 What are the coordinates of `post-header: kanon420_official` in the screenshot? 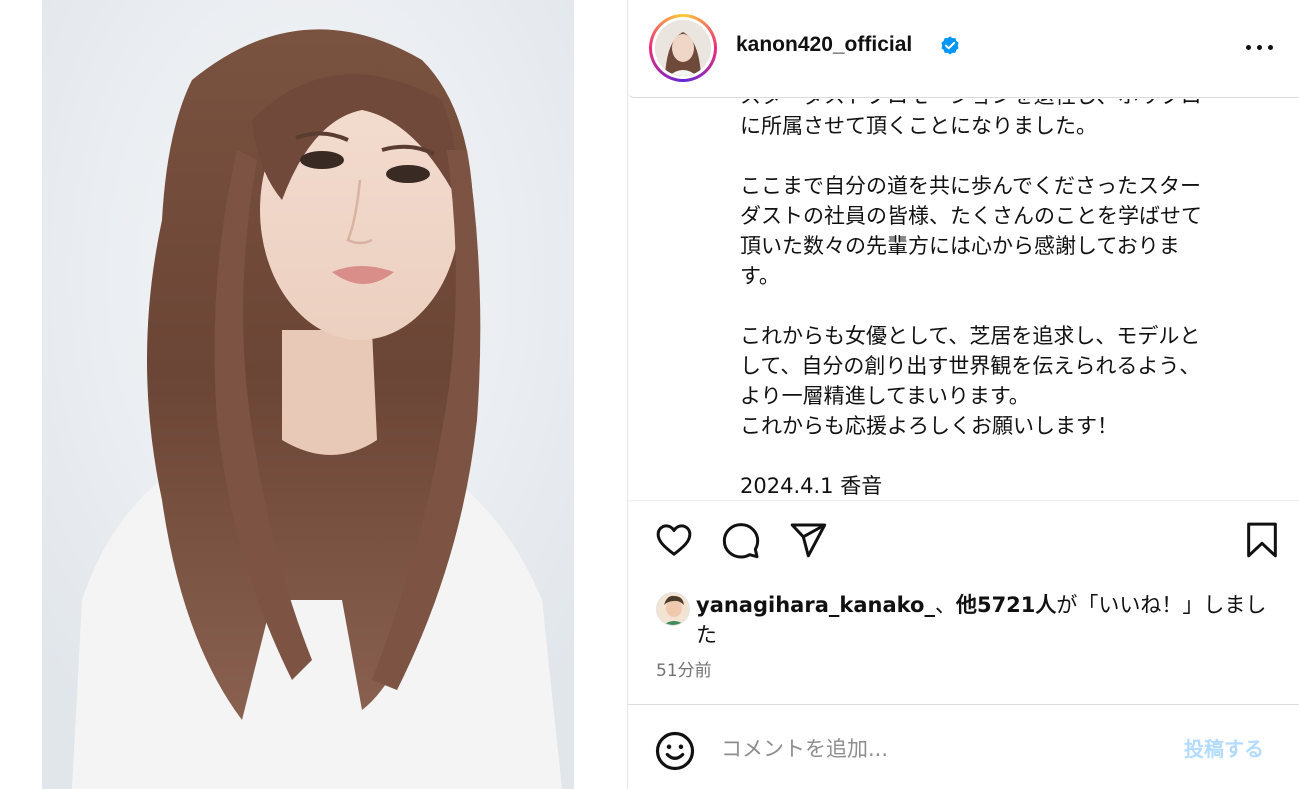 It's located at (963, 49).